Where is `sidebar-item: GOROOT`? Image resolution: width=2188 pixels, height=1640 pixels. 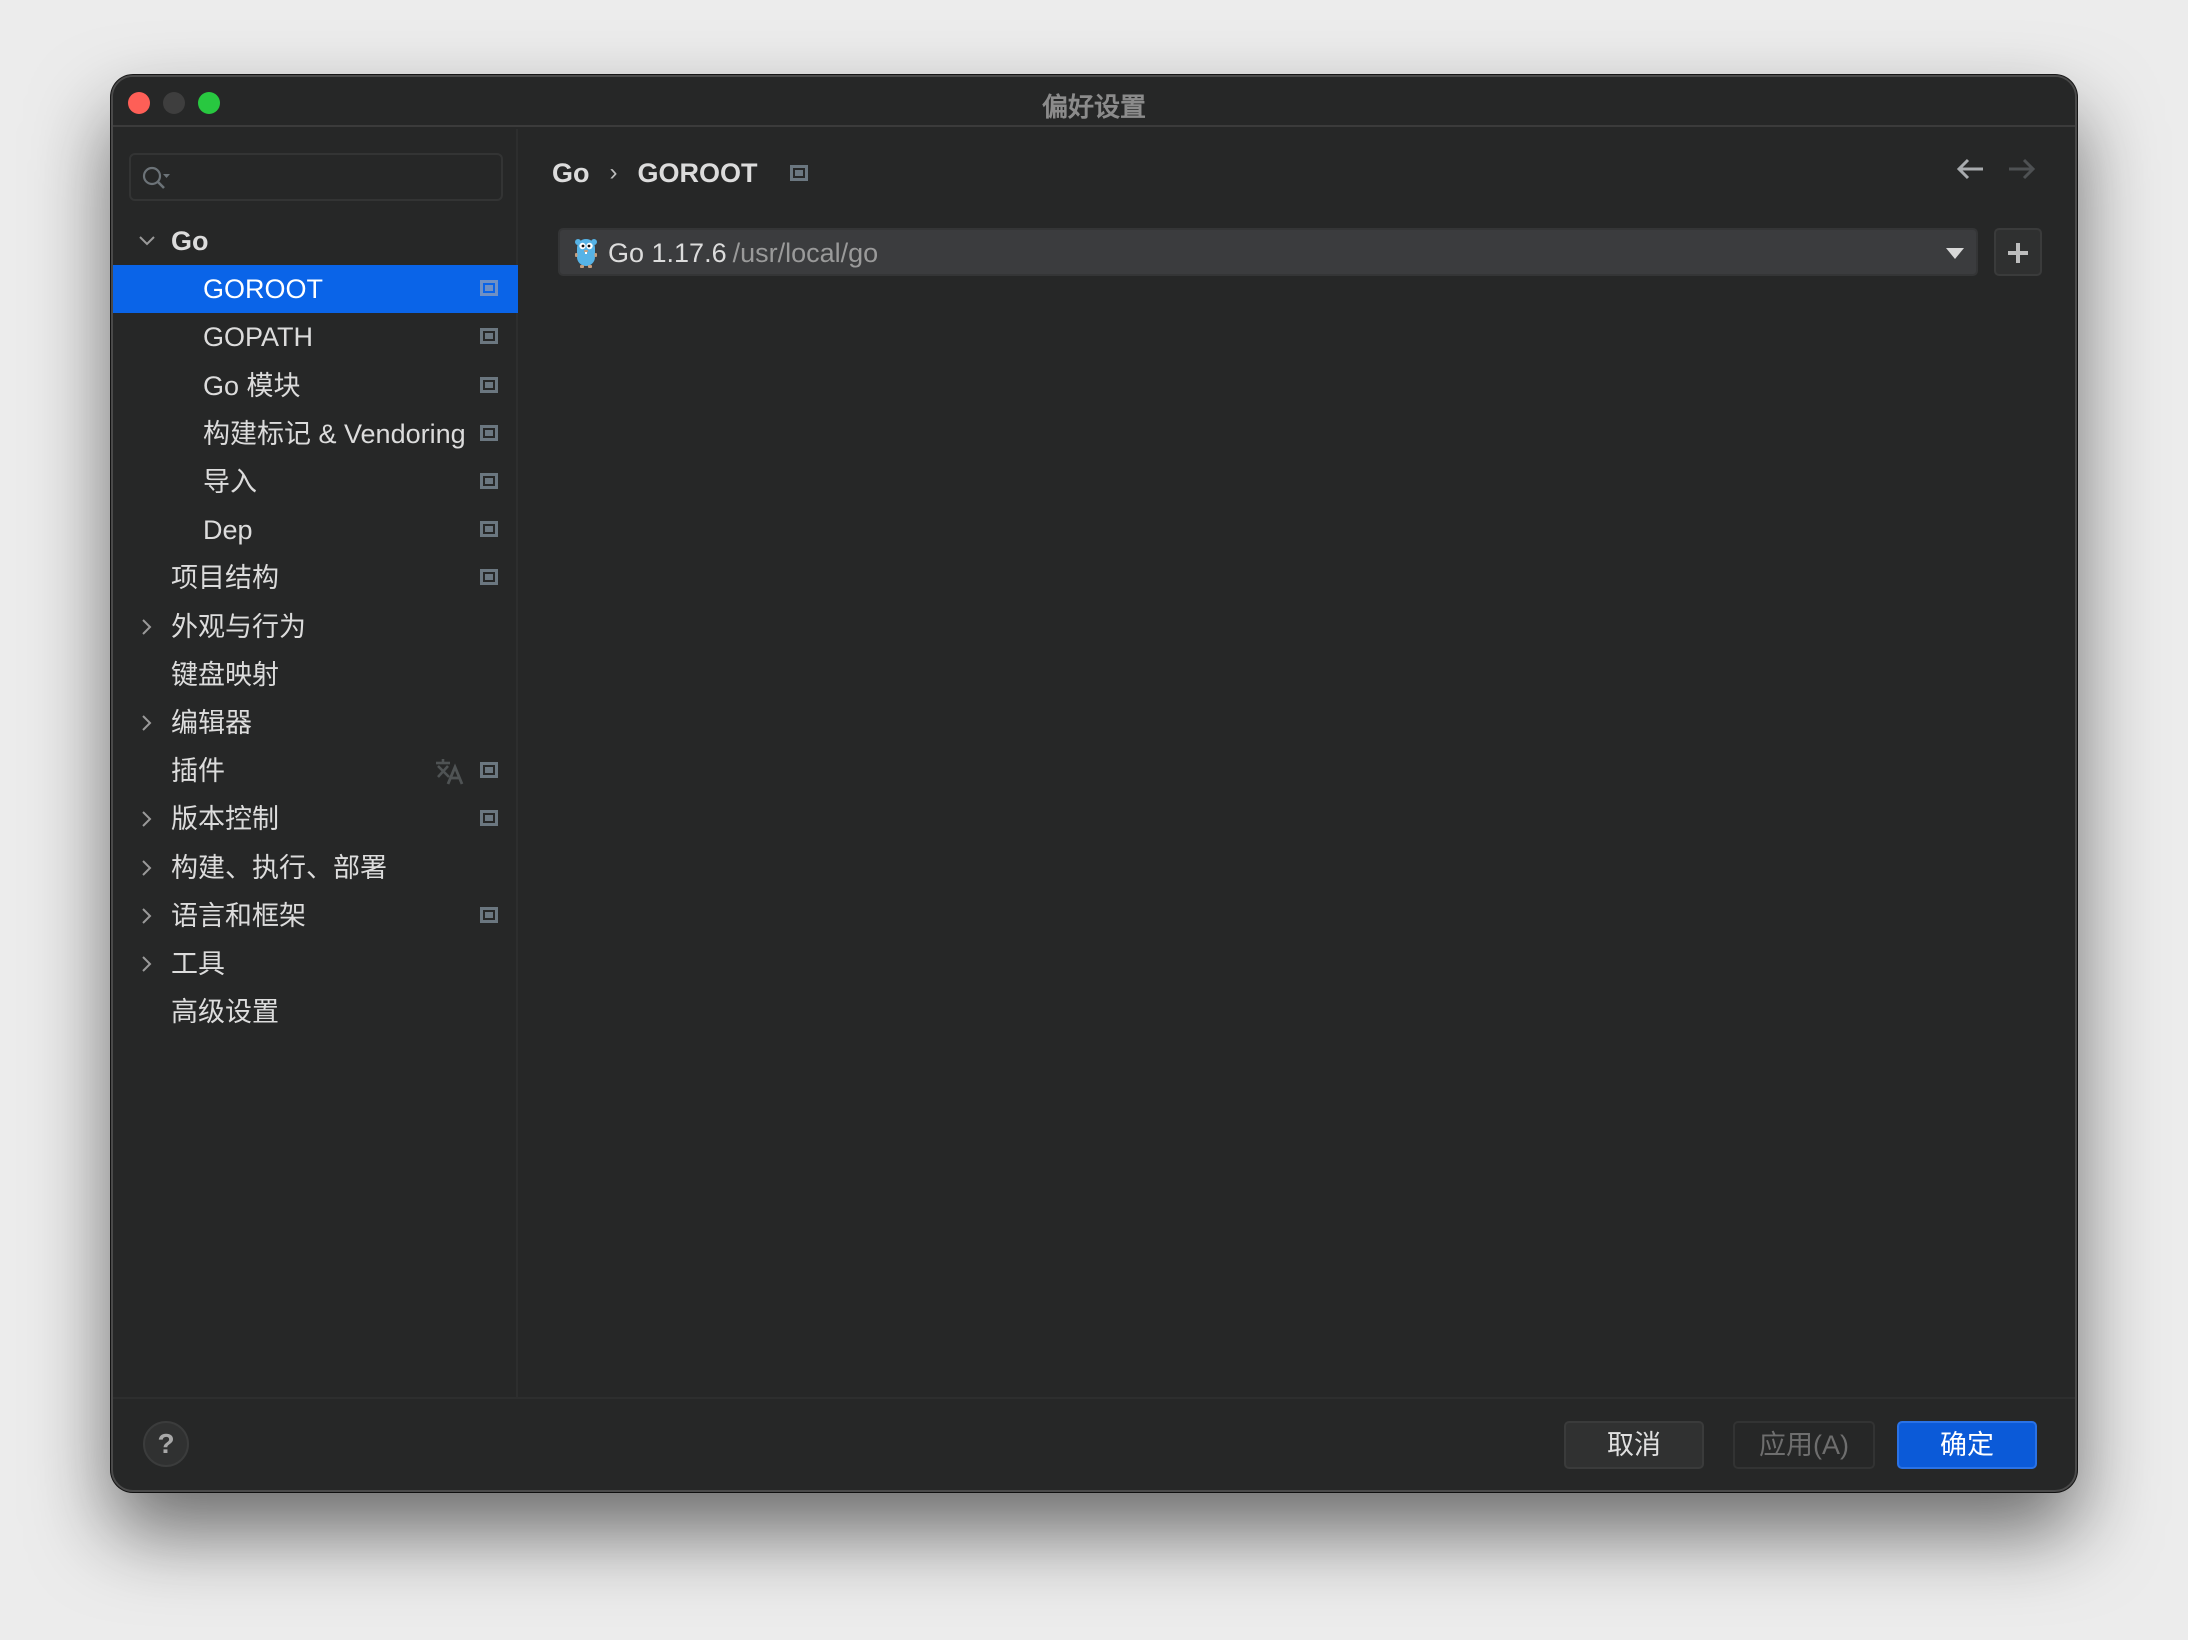
sidebar-item: GOROOT is located at coordinates (315, 289).